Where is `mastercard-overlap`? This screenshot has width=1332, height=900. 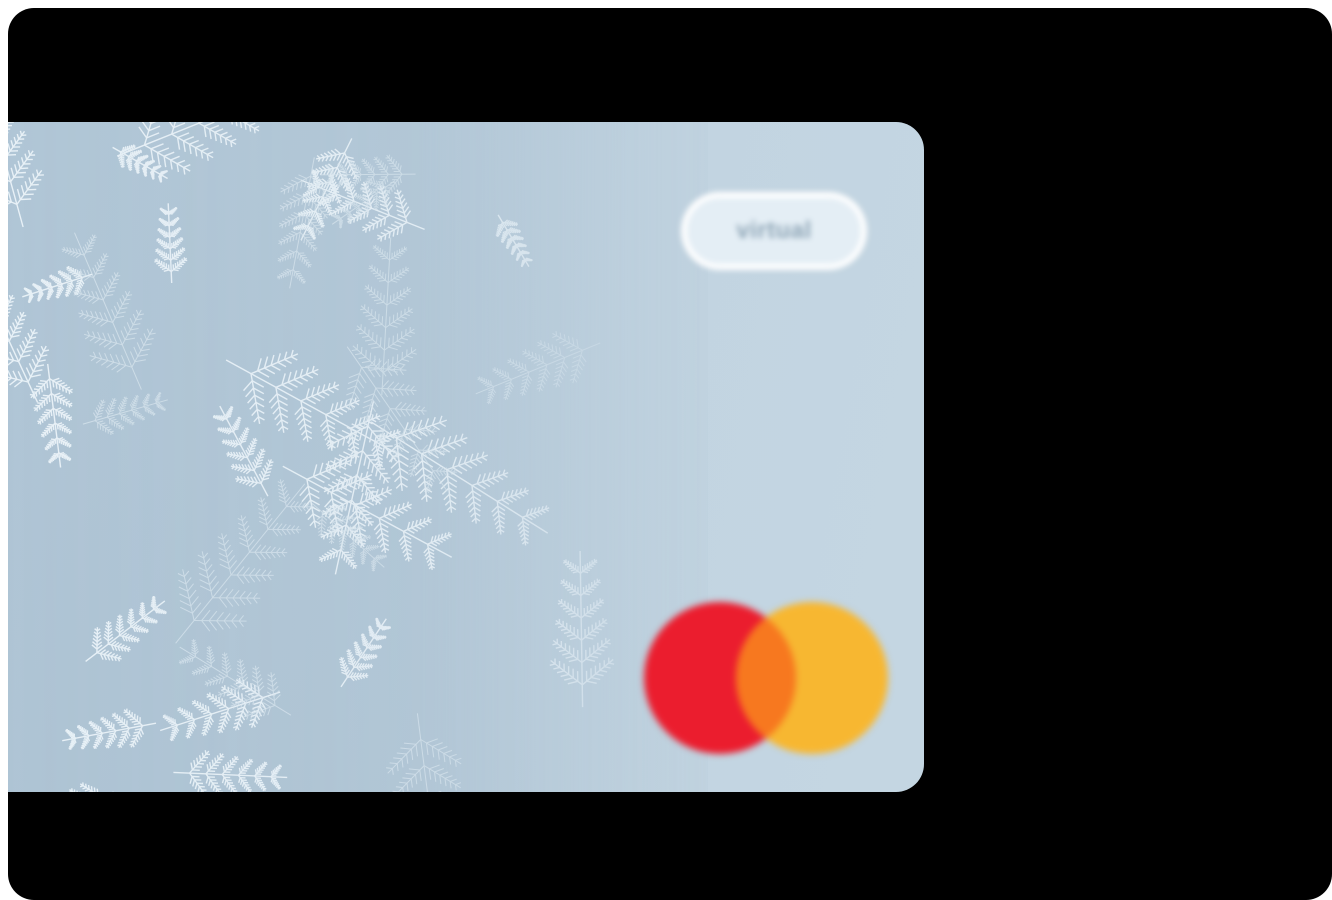
mastercard-overlap is located at coordinates (766, 678).